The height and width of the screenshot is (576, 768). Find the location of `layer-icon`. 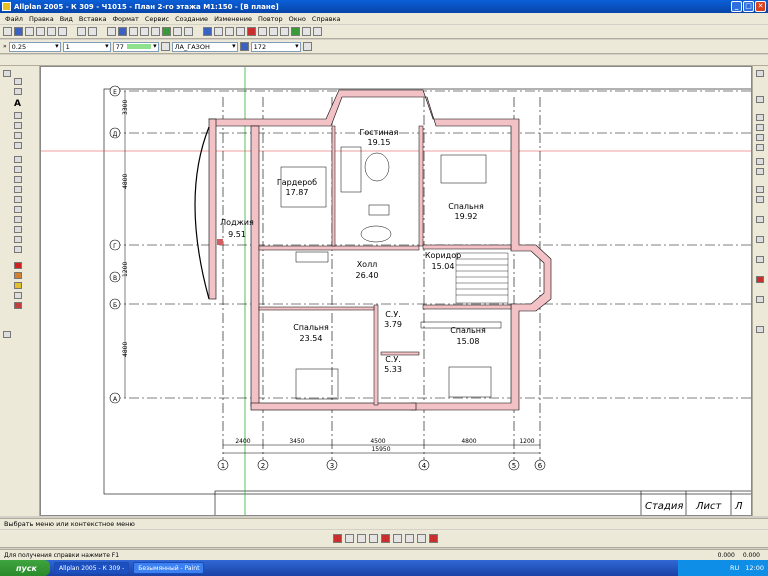

layer-icon is located at coordinates (122, 31).